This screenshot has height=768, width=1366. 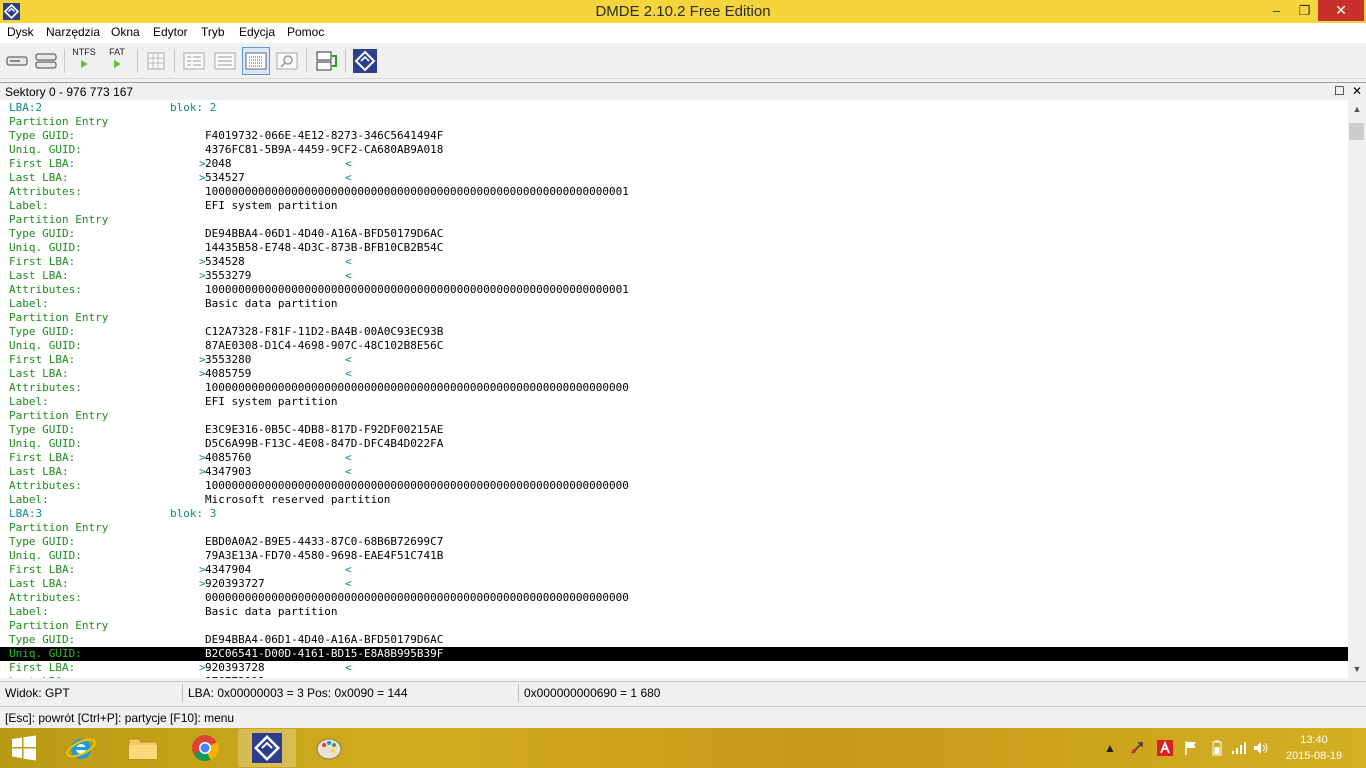 I want to click on tray-battery-icon, so click(x=1217, y=748).